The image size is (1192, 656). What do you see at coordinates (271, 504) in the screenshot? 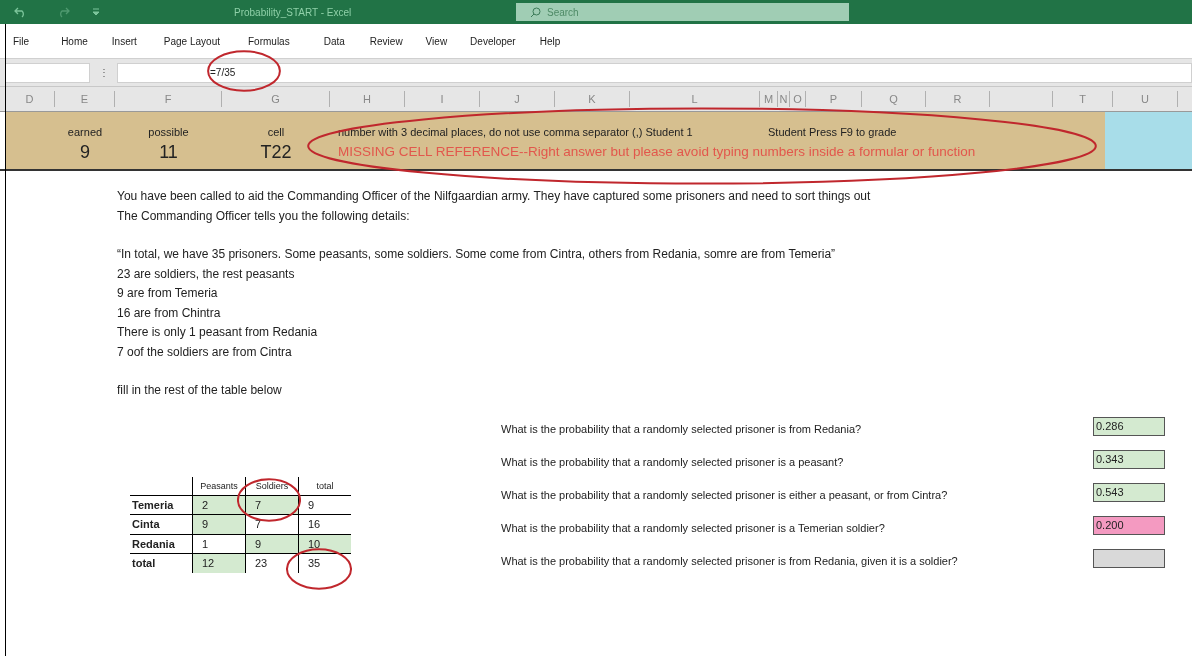
I see `table-cell: 7` at bounding box center [271, 504].